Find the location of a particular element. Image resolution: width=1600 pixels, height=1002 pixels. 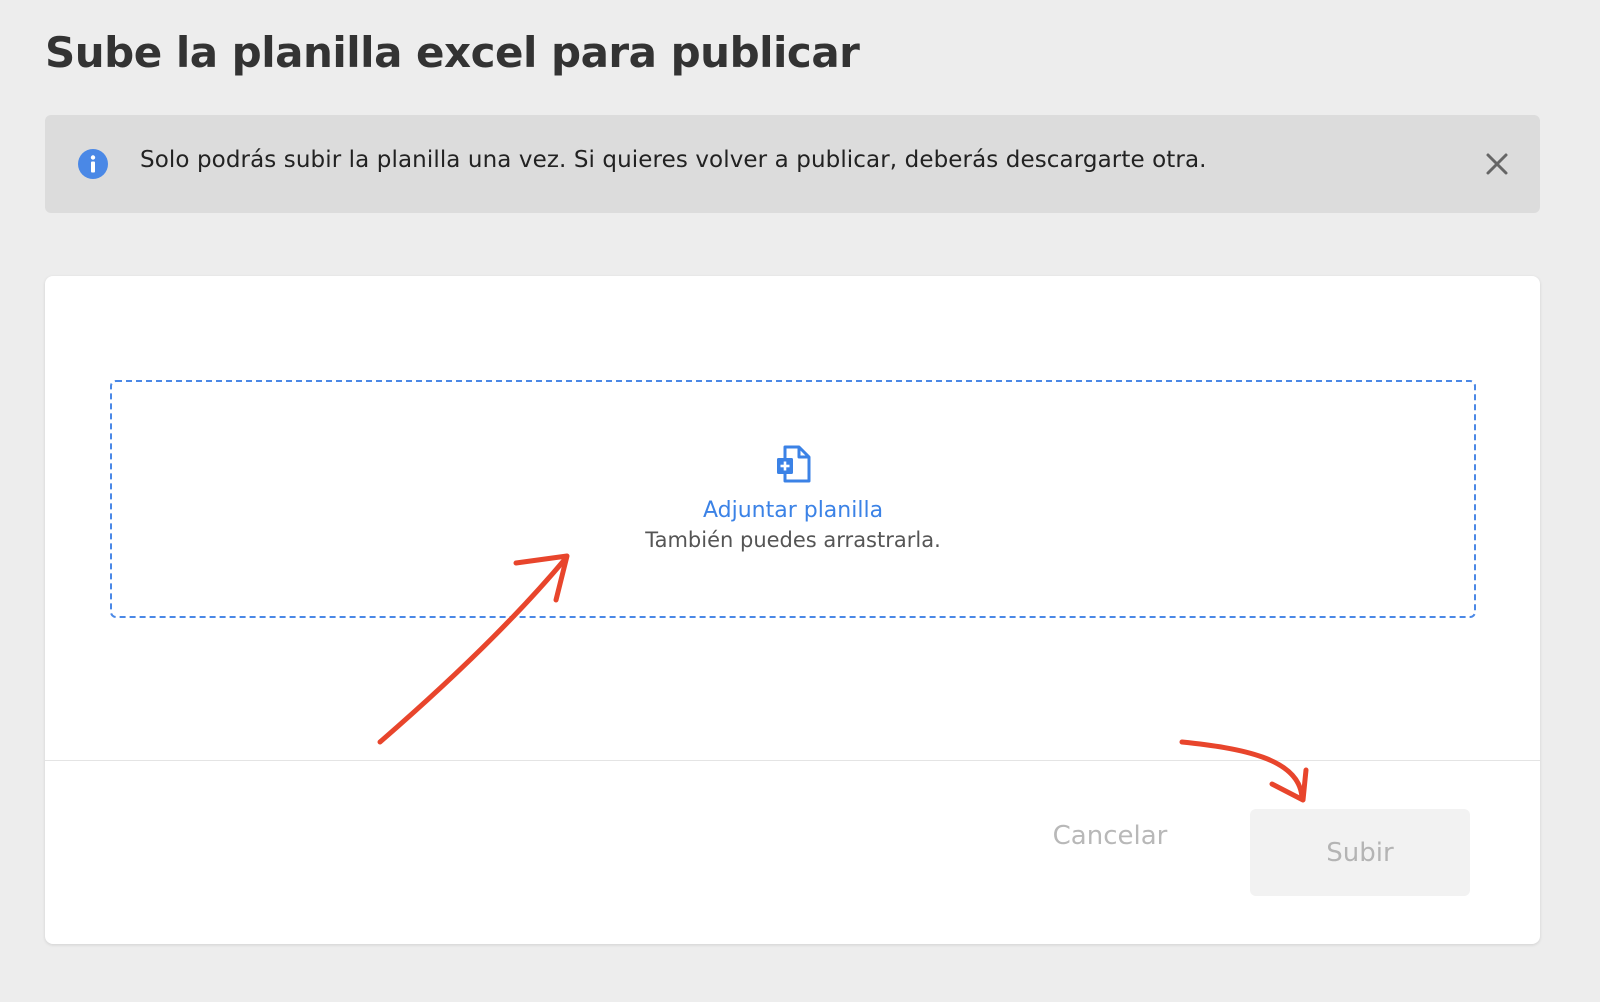

attach-spreadsheet-link: Adjuntar planilla is located at coordinates (793, 510).